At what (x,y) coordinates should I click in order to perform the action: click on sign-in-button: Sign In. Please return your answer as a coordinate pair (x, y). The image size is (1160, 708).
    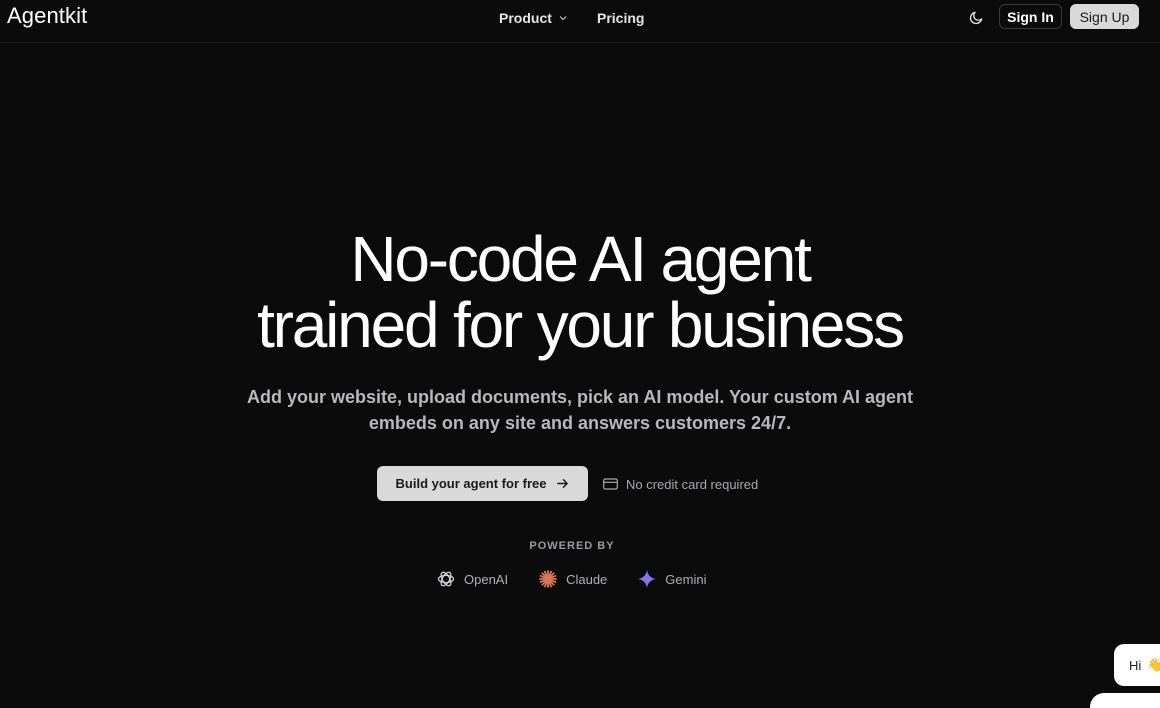
    Looking at the image, I should click on (1030, 16).